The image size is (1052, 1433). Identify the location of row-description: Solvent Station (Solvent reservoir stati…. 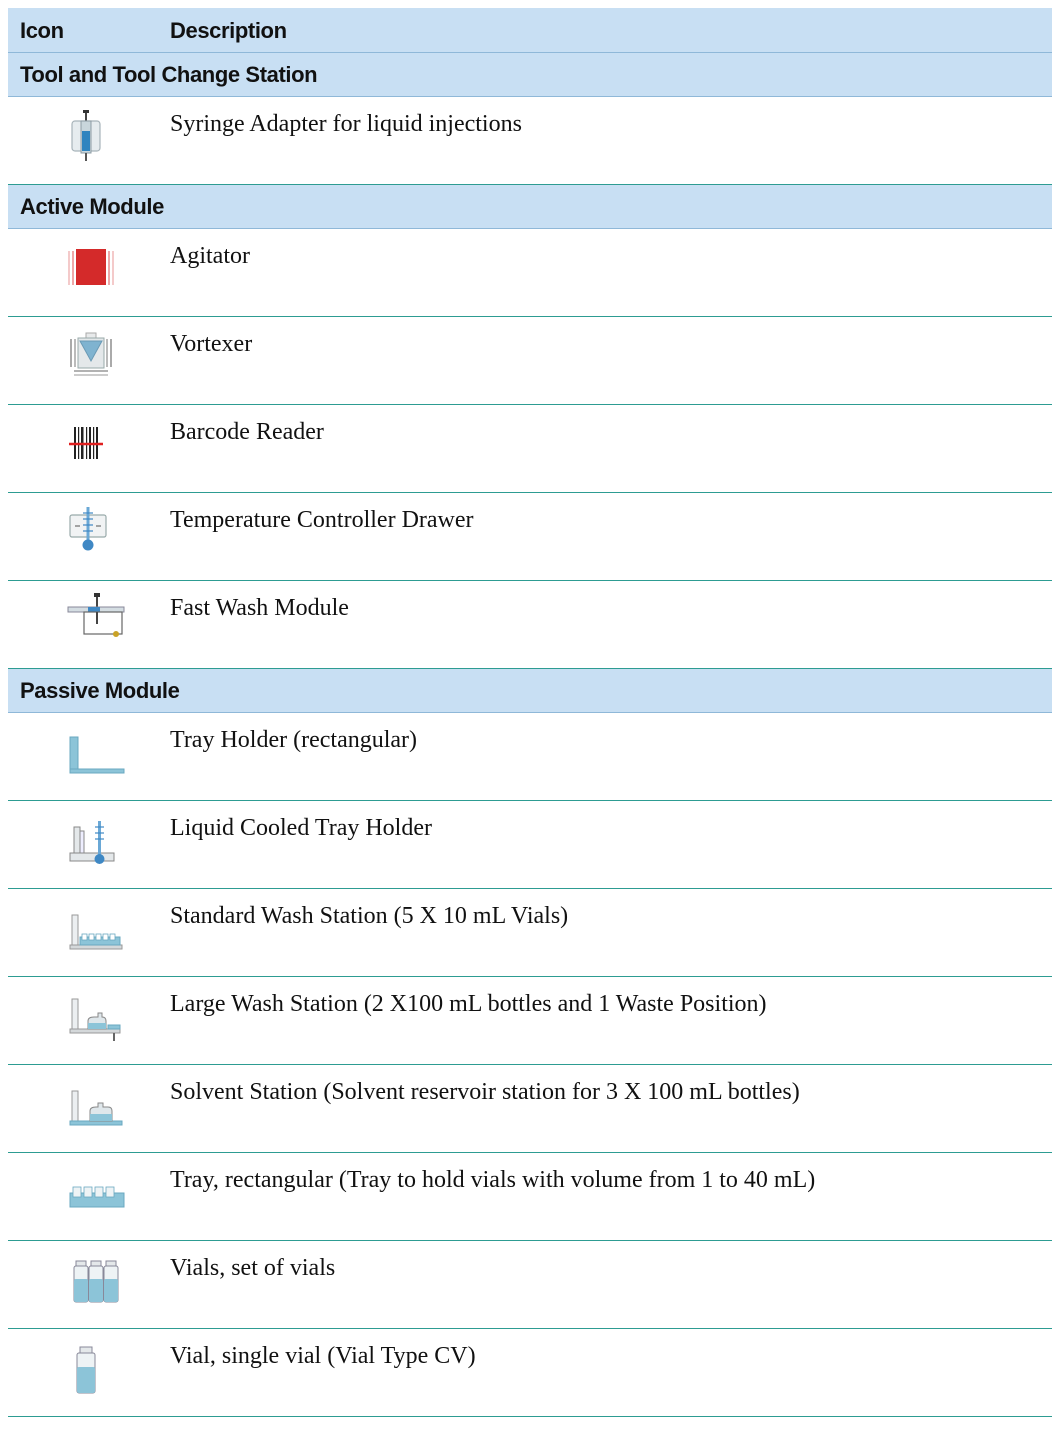
(485, 1092).